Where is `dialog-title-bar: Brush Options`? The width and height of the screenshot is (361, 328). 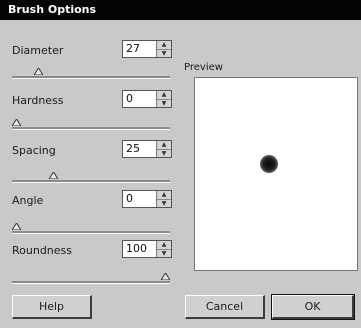 dialog-title-bar: Brush Options is located at coordinates (180, 10).